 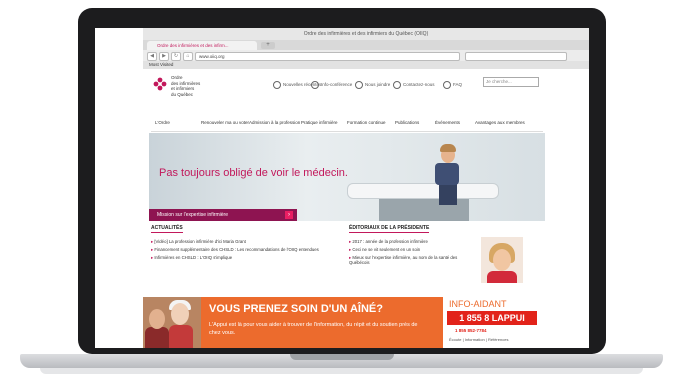 What do you see at coordinates (176, 56) in the screenshot?
I see `reload-icon: ↻` at bounding box center [176, 56].